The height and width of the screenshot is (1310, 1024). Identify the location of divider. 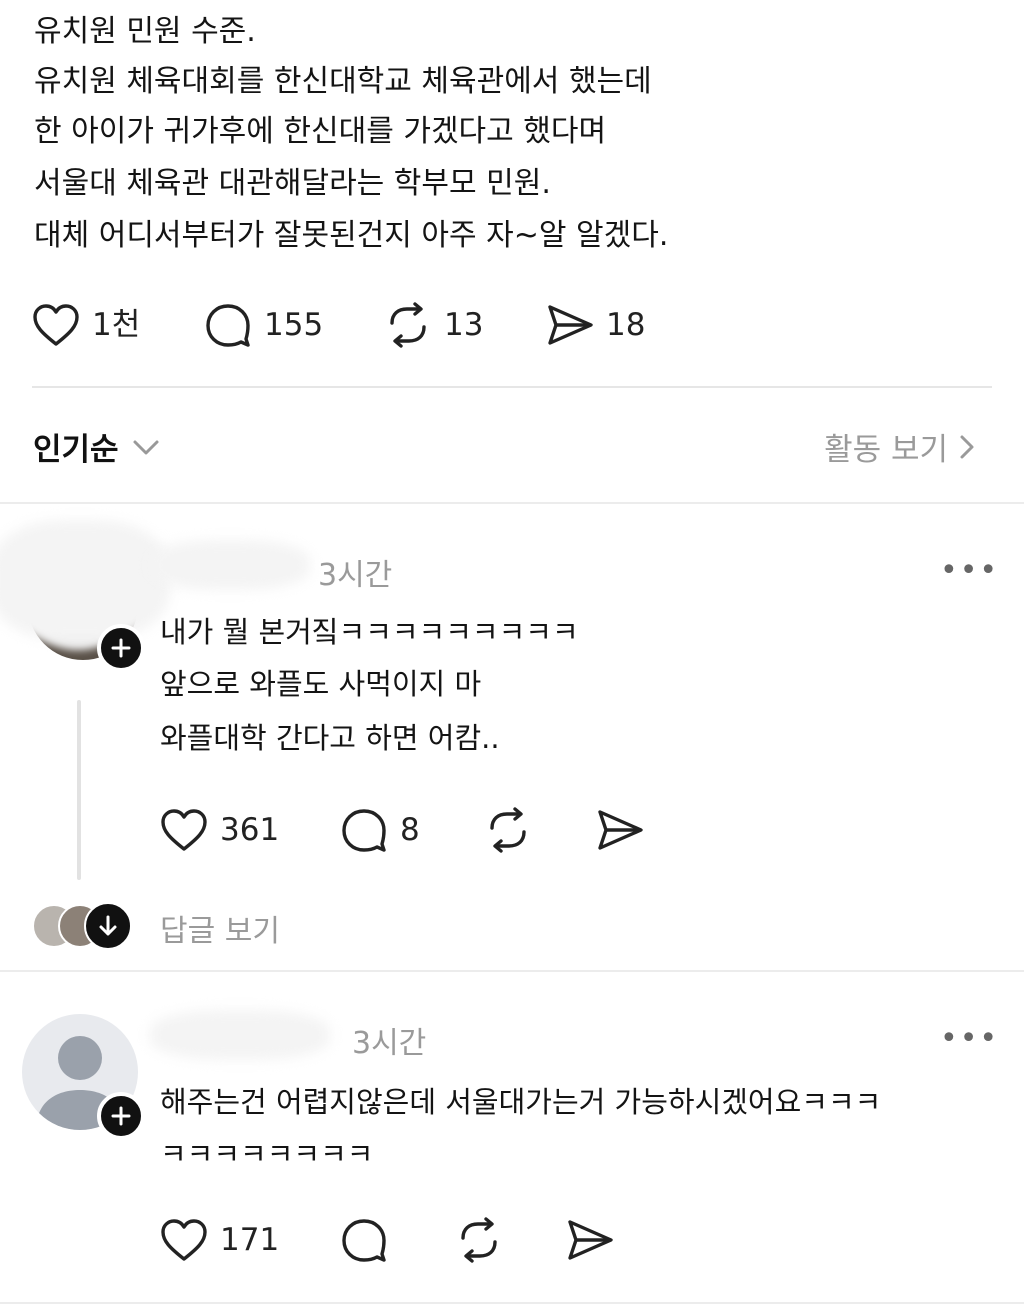
(512, 387).